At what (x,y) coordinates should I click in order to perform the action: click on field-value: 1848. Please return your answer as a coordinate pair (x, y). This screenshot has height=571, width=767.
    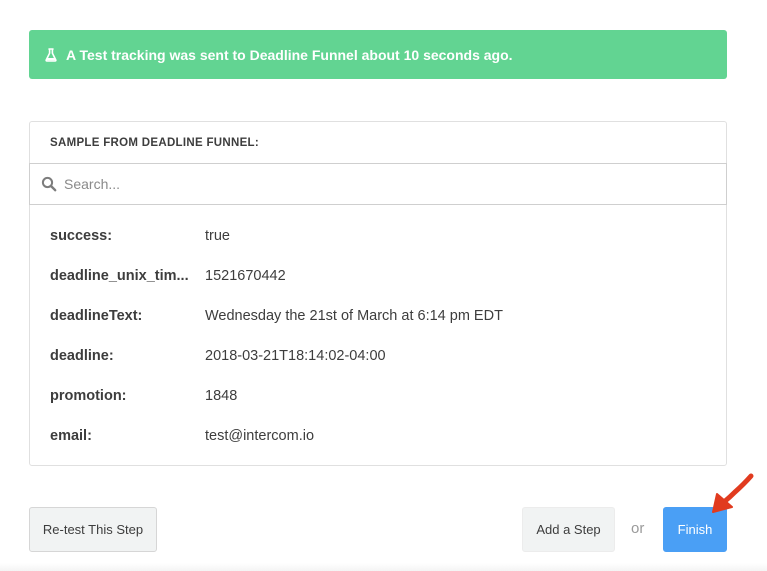
    Looking at the image, I should click on (221, 396).